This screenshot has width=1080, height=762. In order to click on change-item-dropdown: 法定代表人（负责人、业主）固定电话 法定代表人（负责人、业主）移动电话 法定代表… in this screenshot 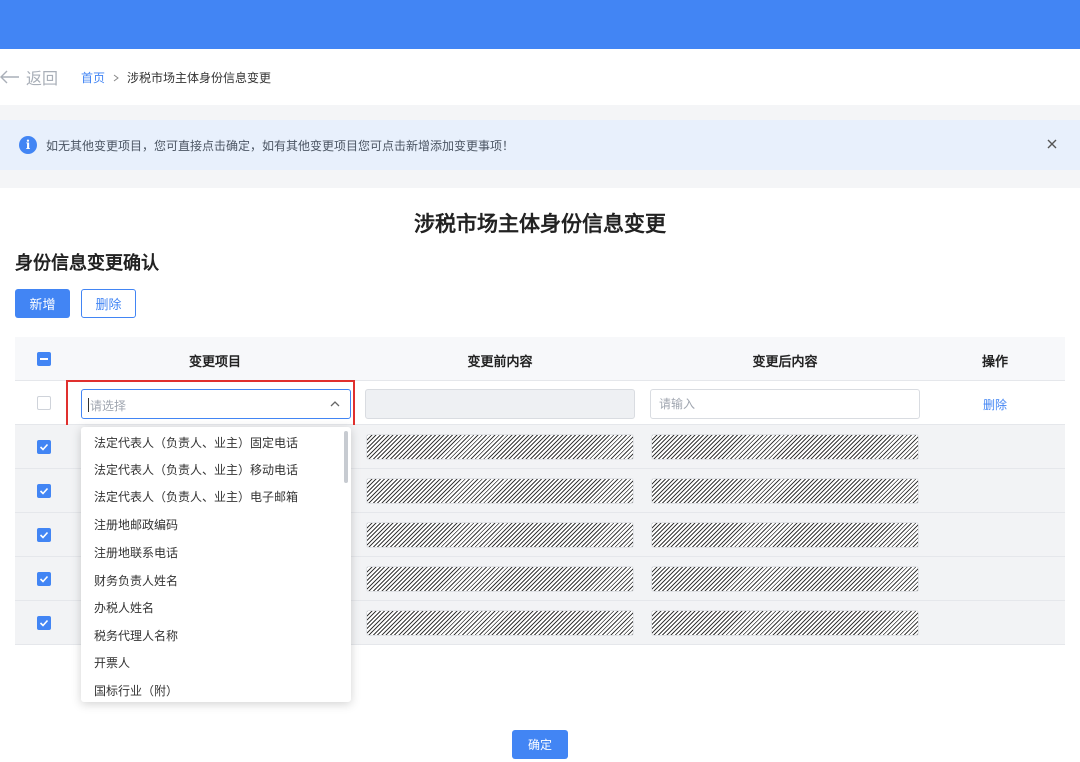, I will do `click(216, 564)`.